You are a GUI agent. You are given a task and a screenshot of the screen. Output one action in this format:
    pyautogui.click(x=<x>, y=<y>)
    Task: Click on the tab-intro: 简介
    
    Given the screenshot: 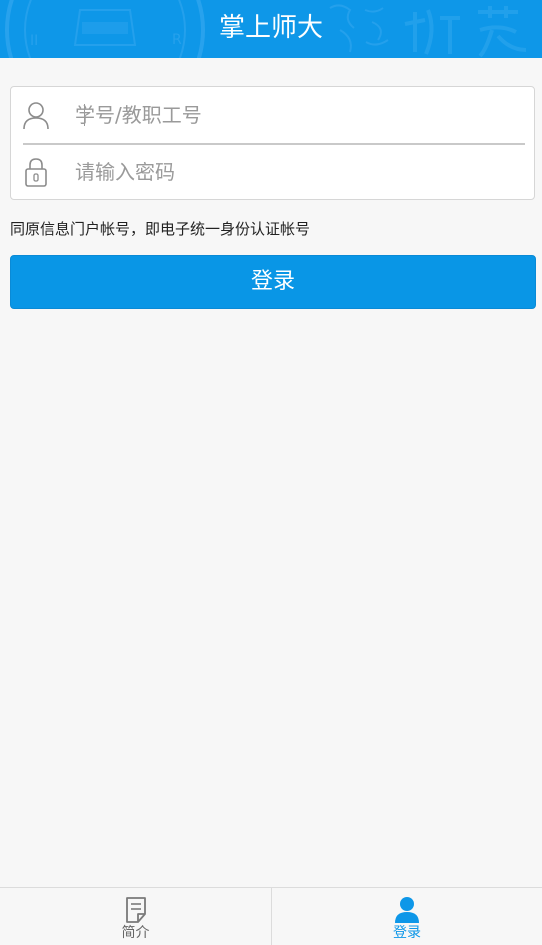 What is the action you would take?
    pyautogui.click(x=135, y=916)
    